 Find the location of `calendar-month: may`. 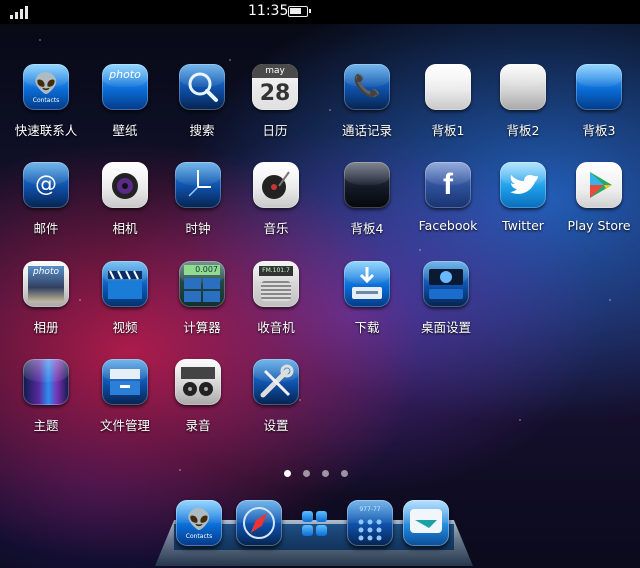

calendar-month: may is located at coordinates (275, 71).